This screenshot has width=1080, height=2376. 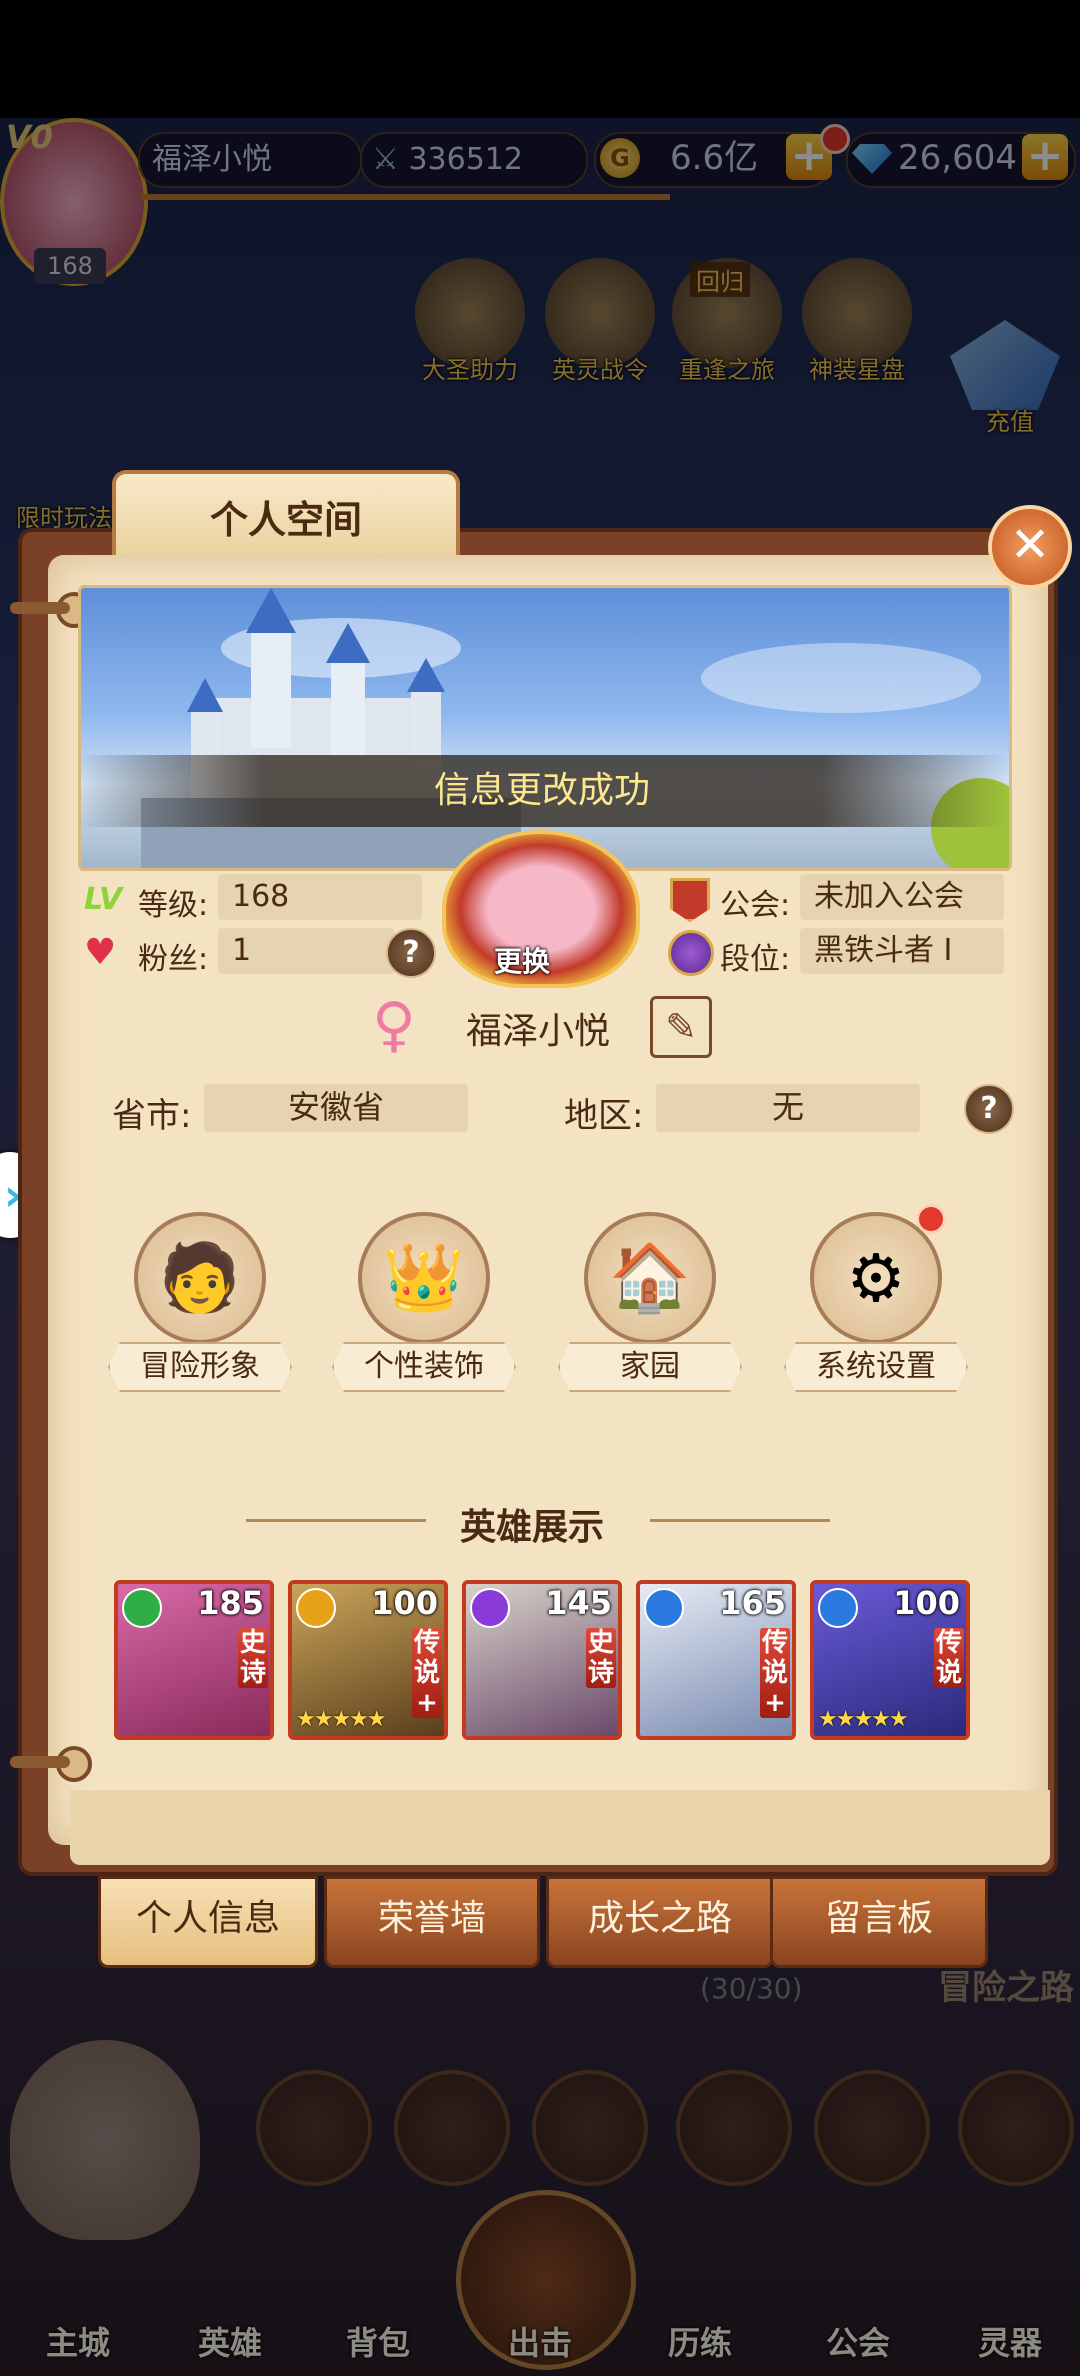 I want to click on paper-edge, so click(x=560, y=1827).